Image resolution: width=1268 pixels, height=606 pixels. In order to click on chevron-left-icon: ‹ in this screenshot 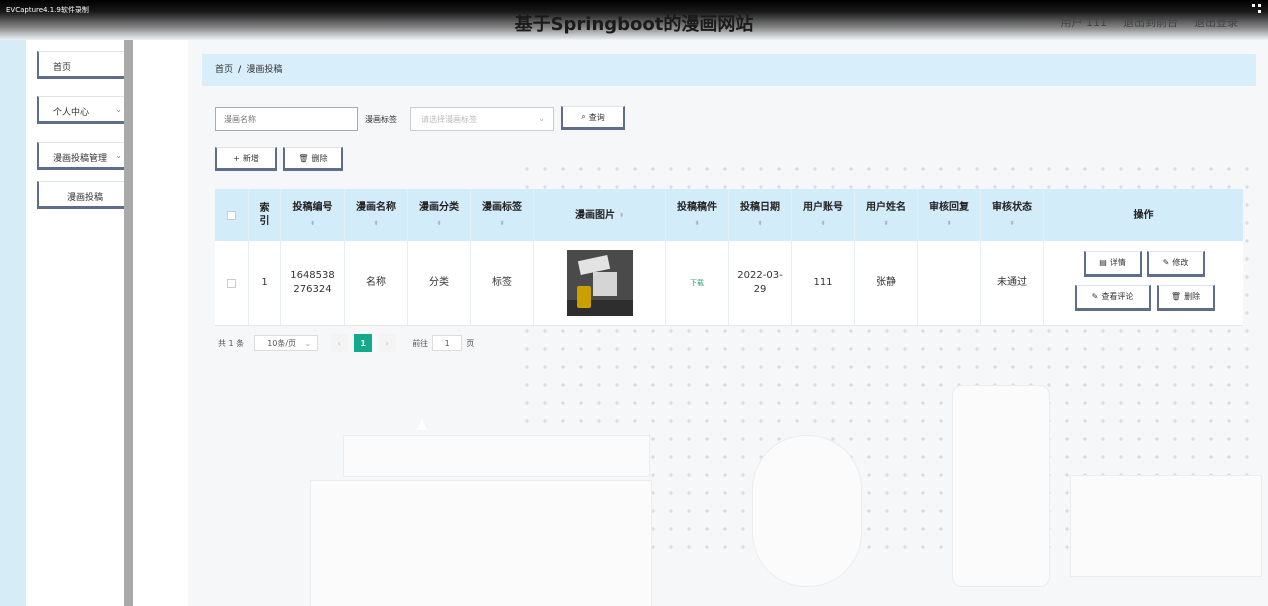, I will do `click(339, 343)`.